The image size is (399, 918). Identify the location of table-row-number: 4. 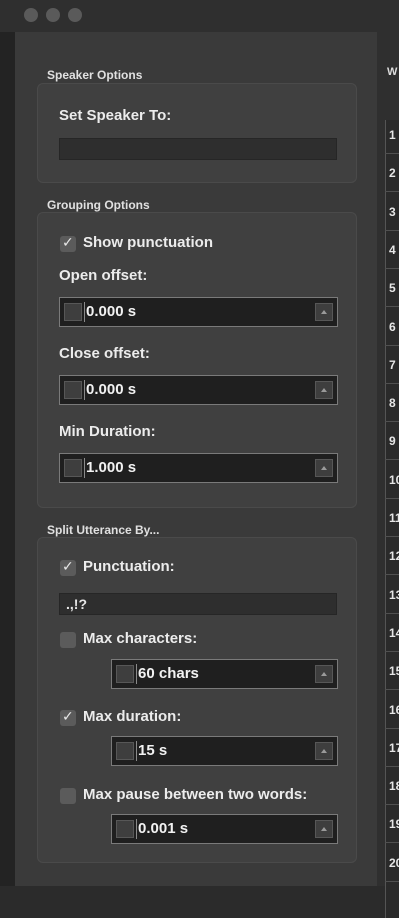
(392, 250).